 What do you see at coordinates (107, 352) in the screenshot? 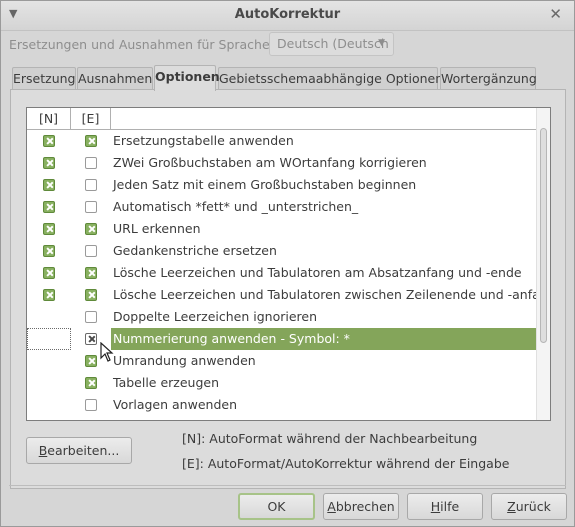
I see `mouse-pointer-icon` at bounding box center [107, 352].